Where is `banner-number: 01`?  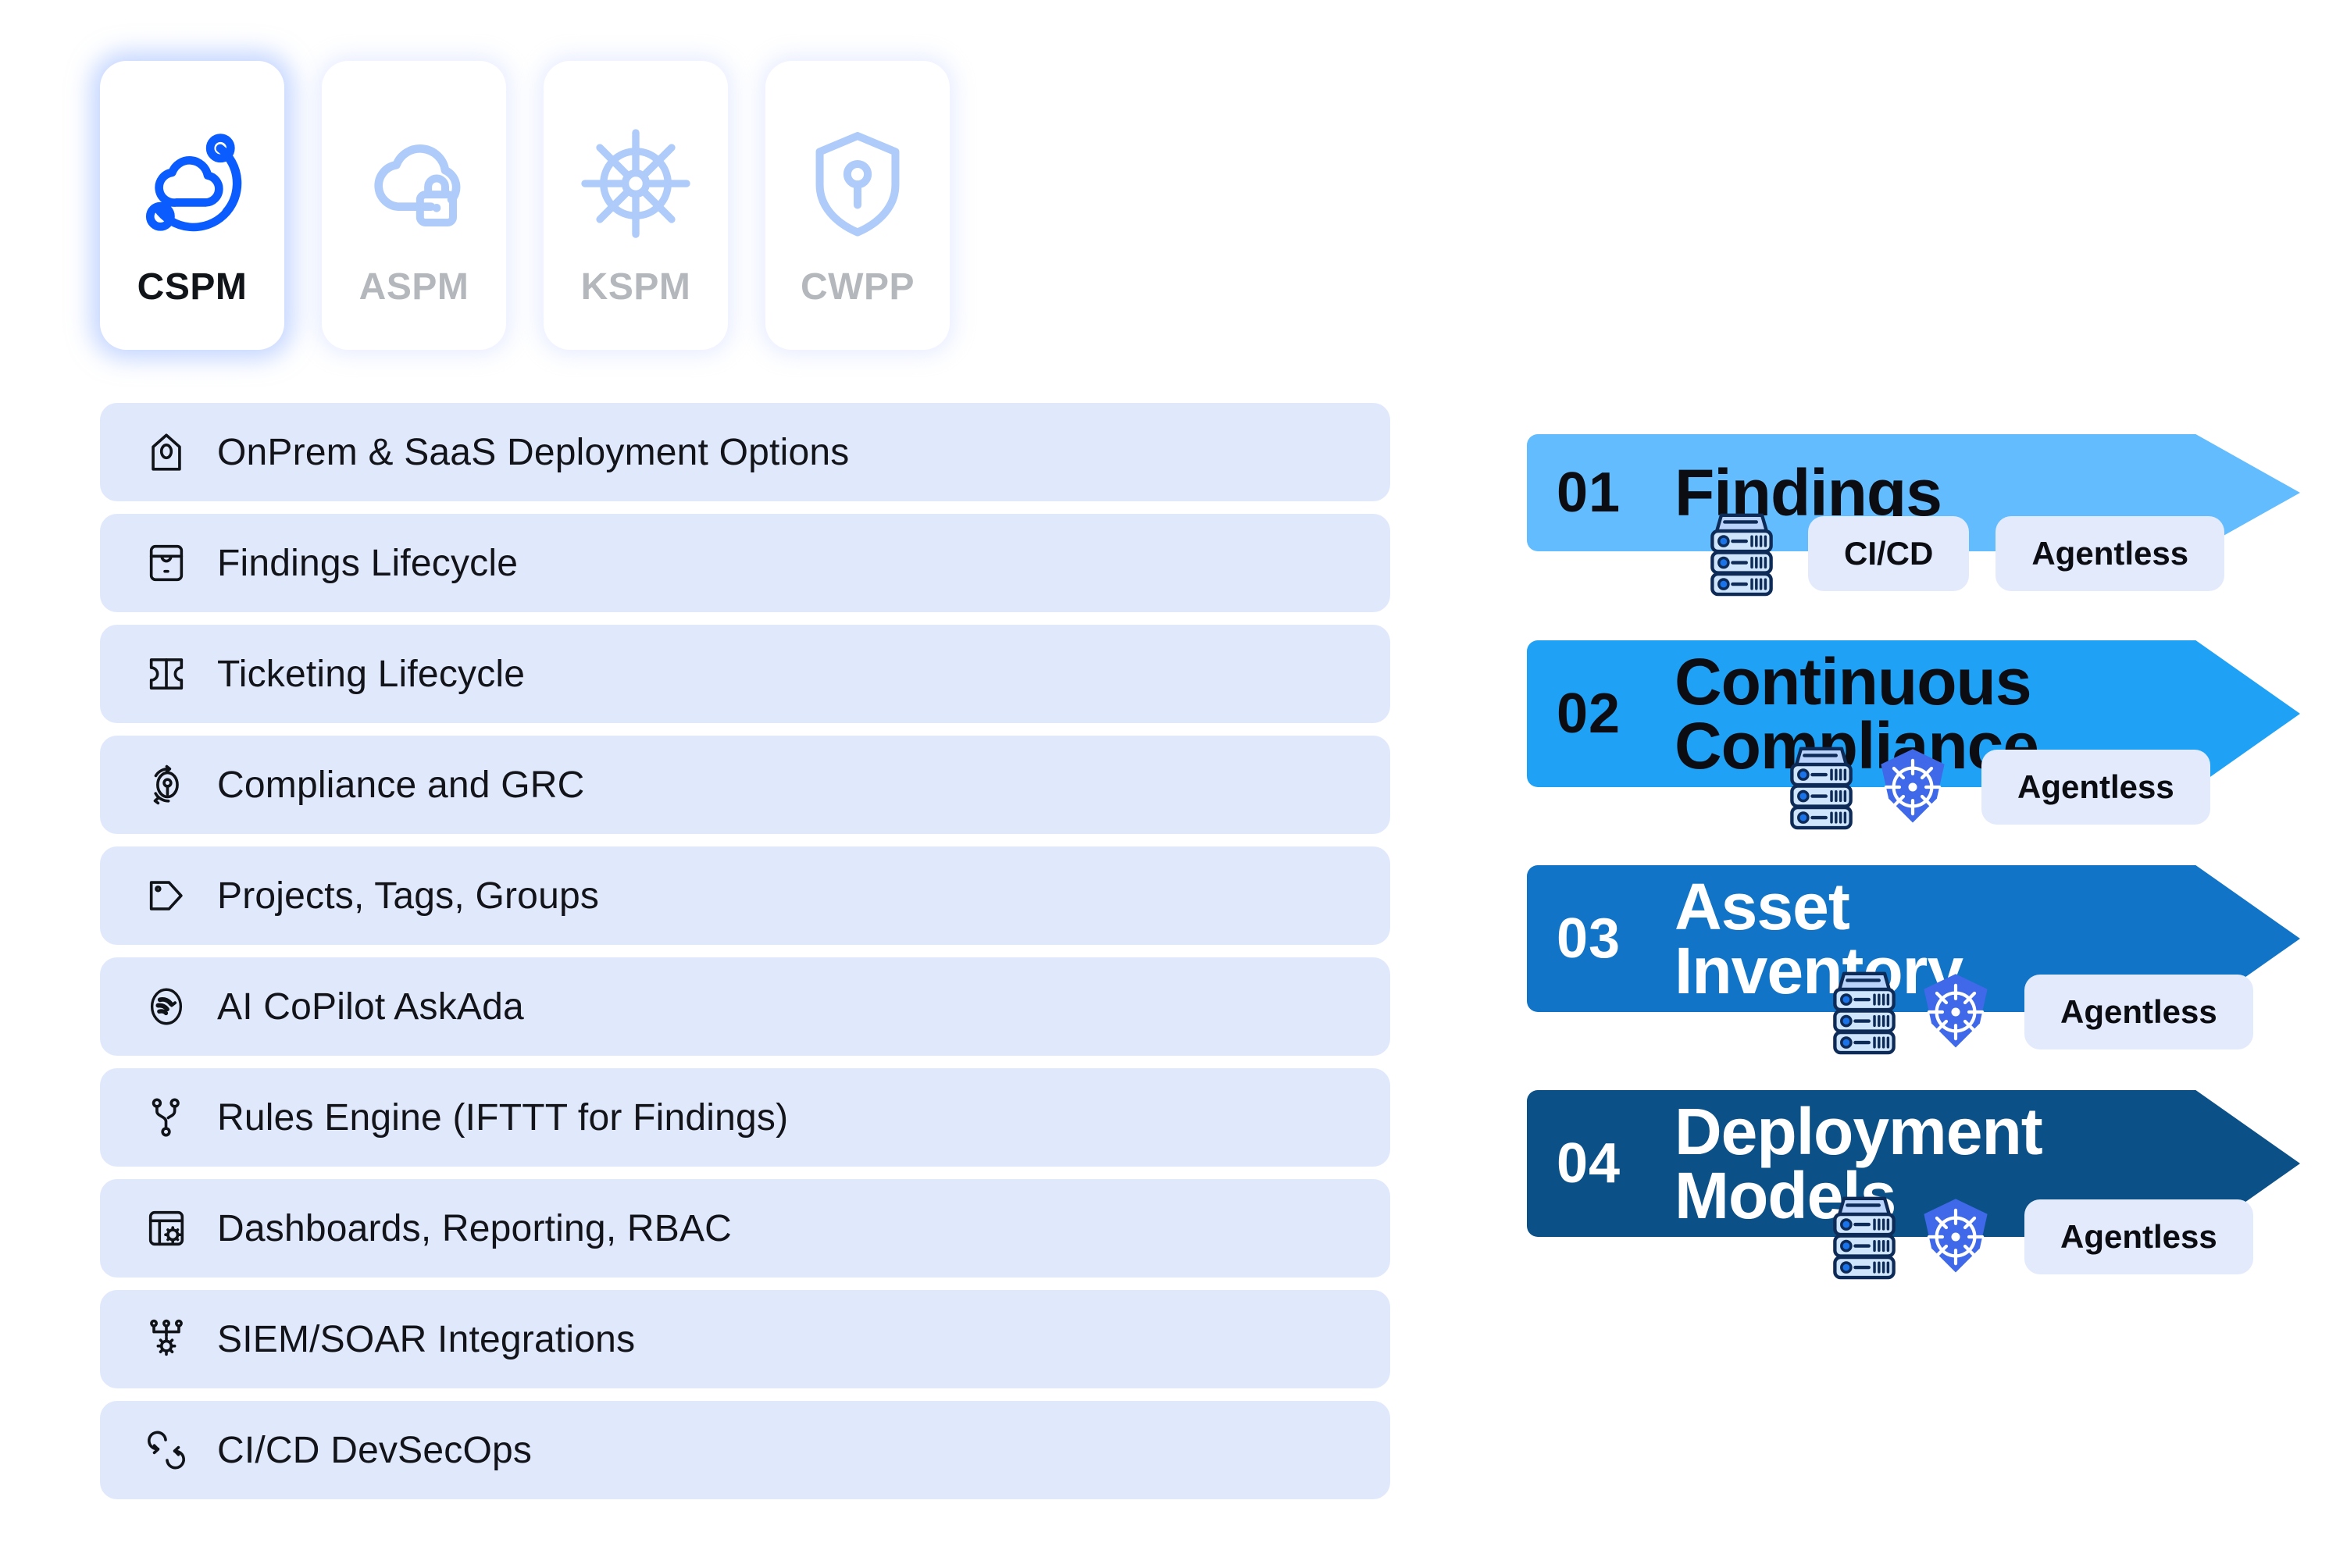
banner-number: 01 is located at coordinates (1589, 492).